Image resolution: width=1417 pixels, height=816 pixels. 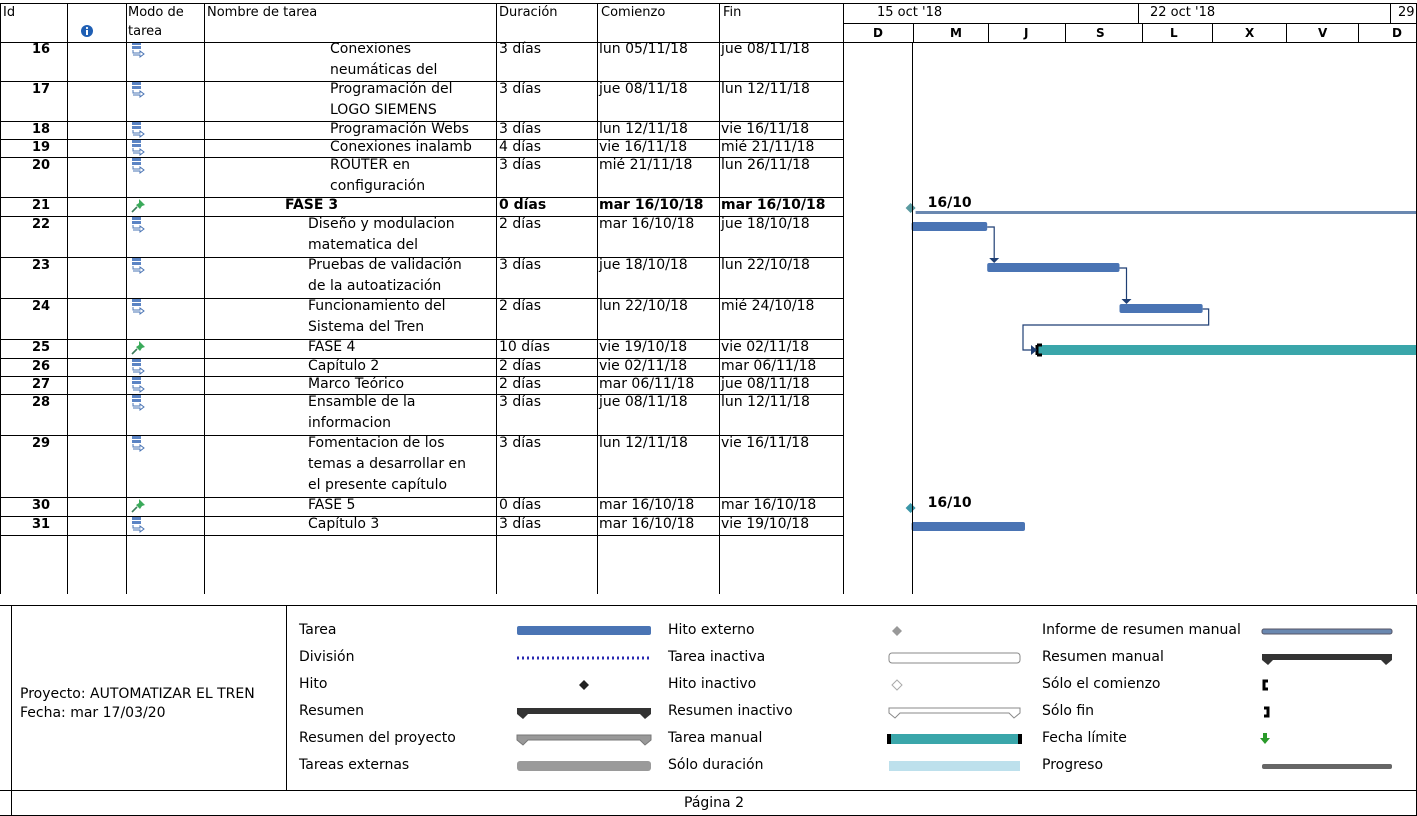 I want to click on legend-start-only-symbol, so click(x=1265, y=685).